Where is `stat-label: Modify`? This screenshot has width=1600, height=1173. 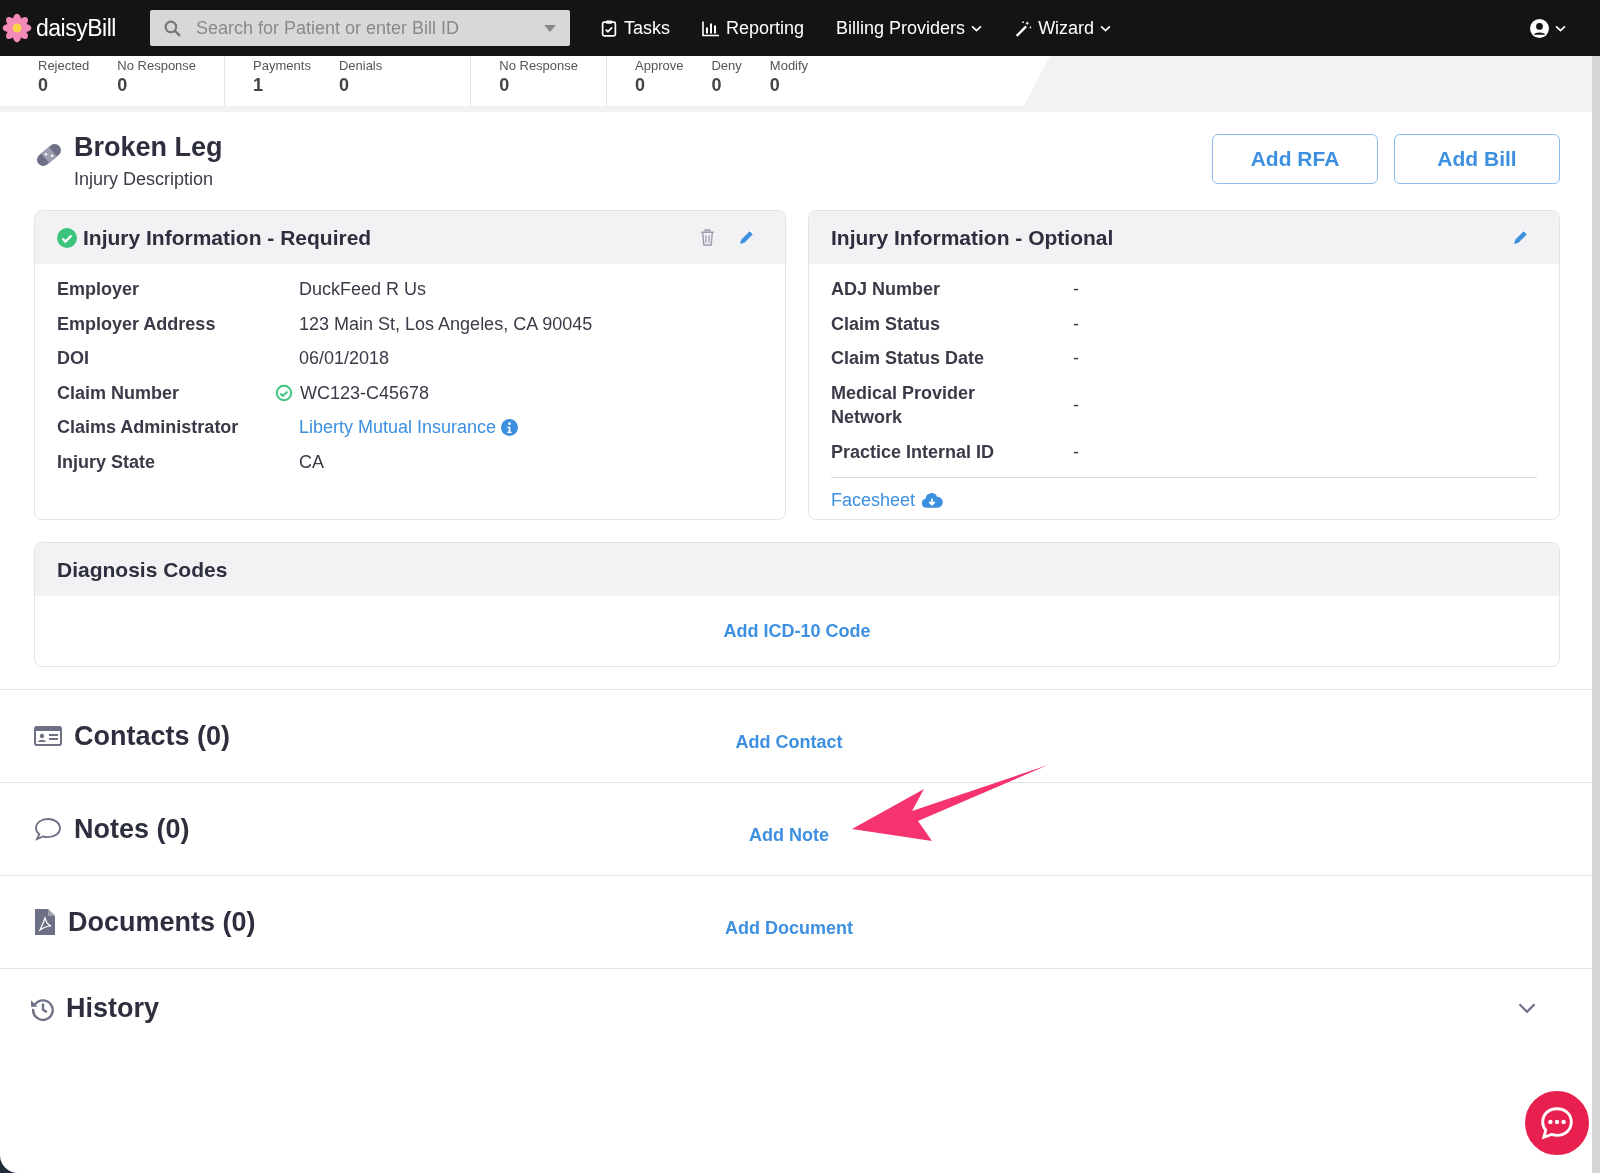 stat-label: Modify is located at coordinates (789, 65).